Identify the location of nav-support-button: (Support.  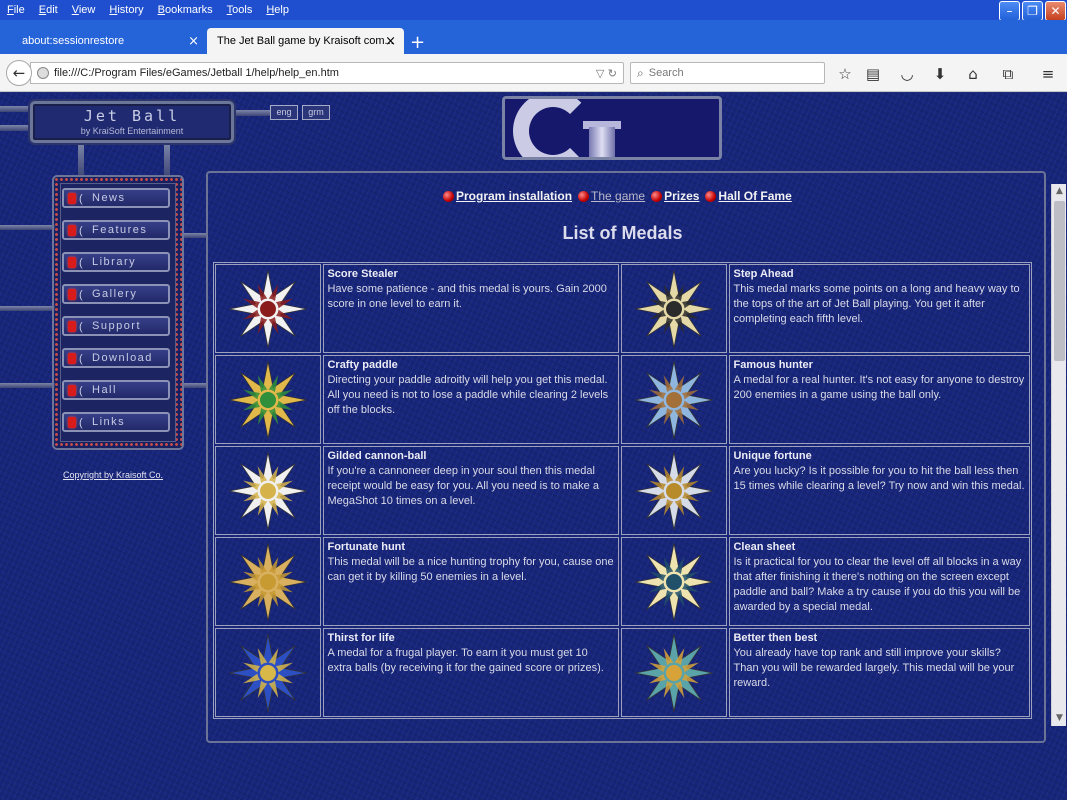
(116, 326).